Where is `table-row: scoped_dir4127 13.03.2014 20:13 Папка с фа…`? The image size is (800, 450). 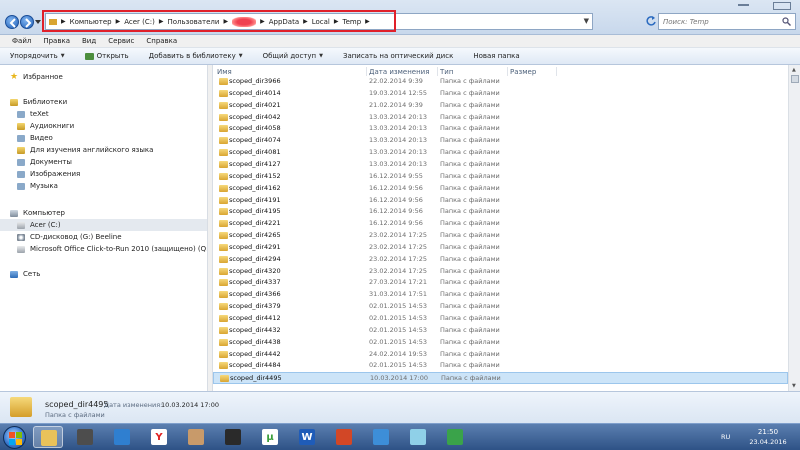 table-row: scoped_dir4127 13.03.2014 20:13 Папка с фа… is located at coordinates (500, 165).